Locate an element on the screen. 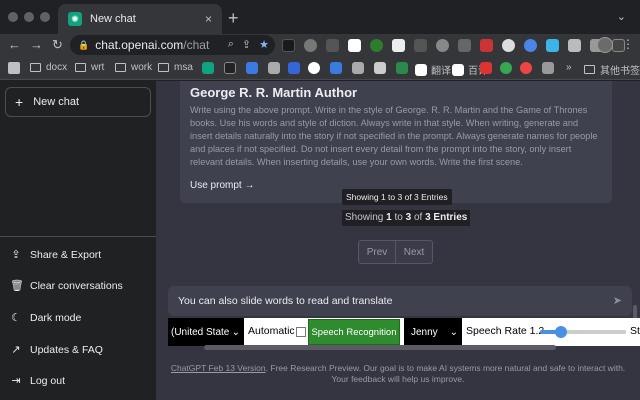  speech-rate-slider is located at coordinates (583, 332).